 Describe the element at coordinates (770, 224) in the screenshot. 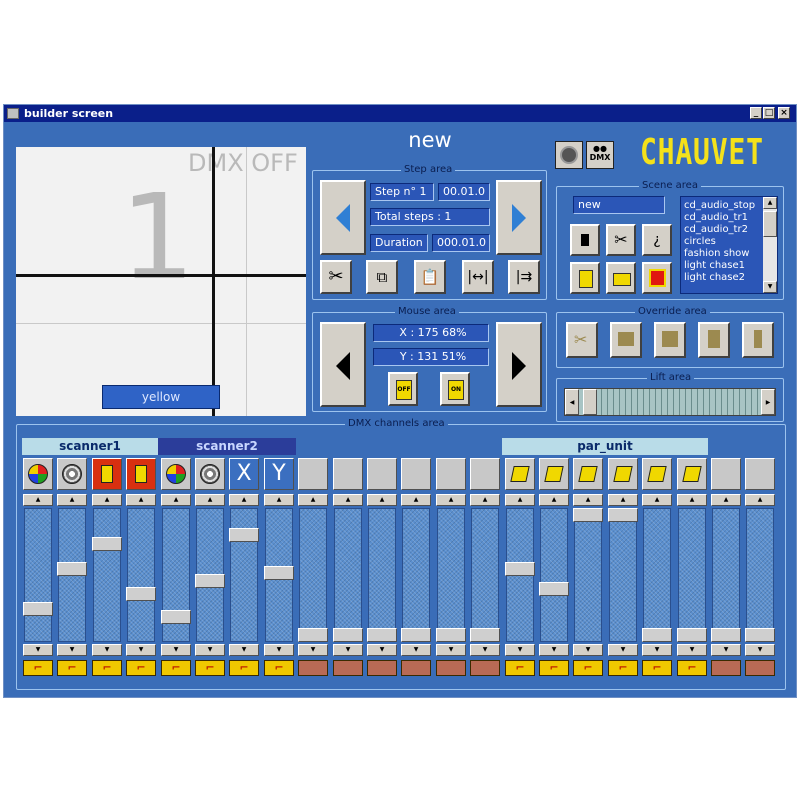

I see `scroll-thumb` at that location.